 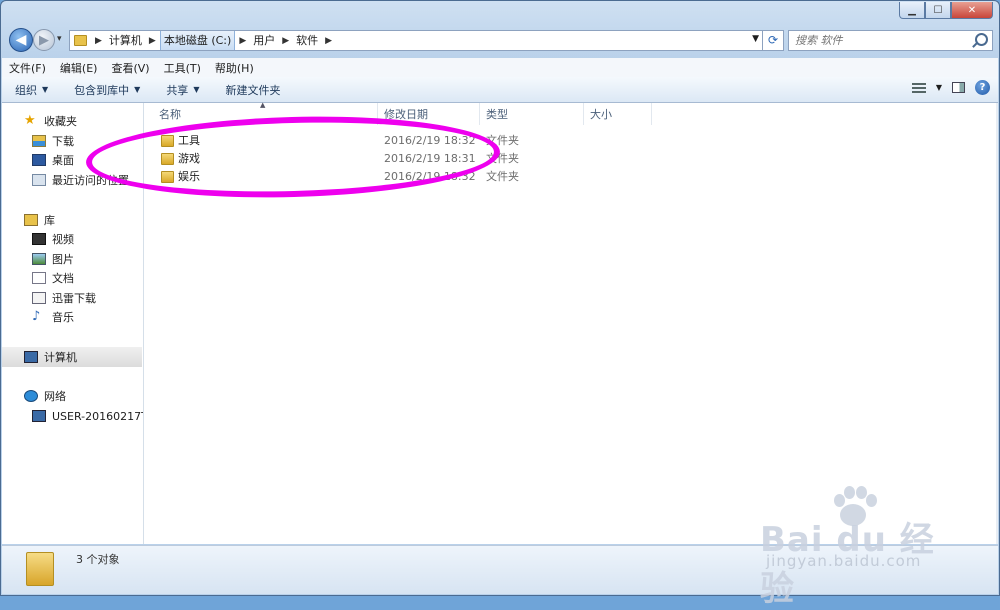 I want to click on sidebar-item-computer: 计算机, so click(x=72, y=357).